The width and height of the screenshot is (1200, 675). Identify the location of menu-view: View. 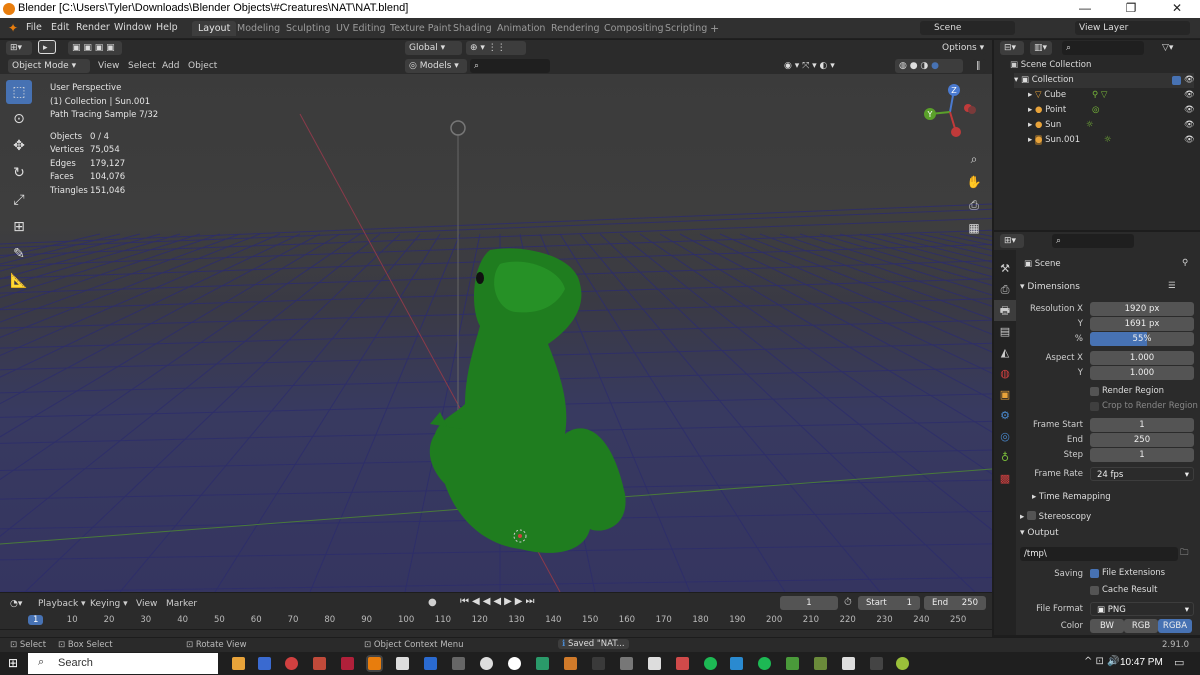
(108, 66).